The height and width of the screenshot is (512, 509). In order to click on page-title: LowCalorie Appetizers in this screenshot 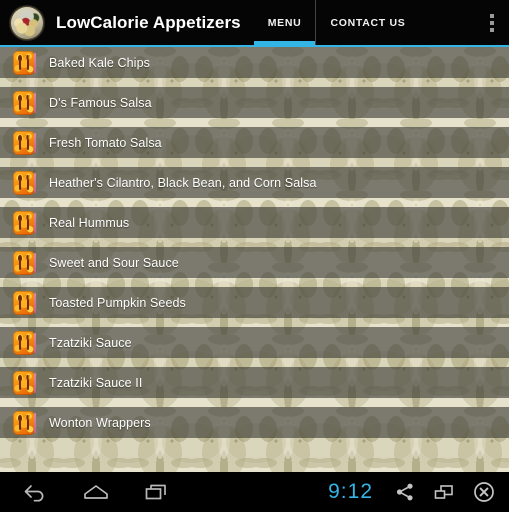, I will do `click(148, 22)`.